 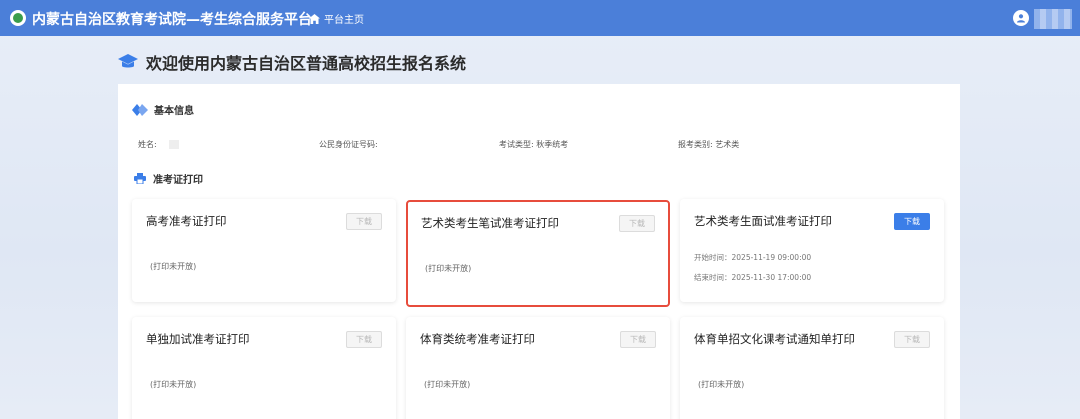 I want to click on name-value-redacted, so click(x=174, y=144).